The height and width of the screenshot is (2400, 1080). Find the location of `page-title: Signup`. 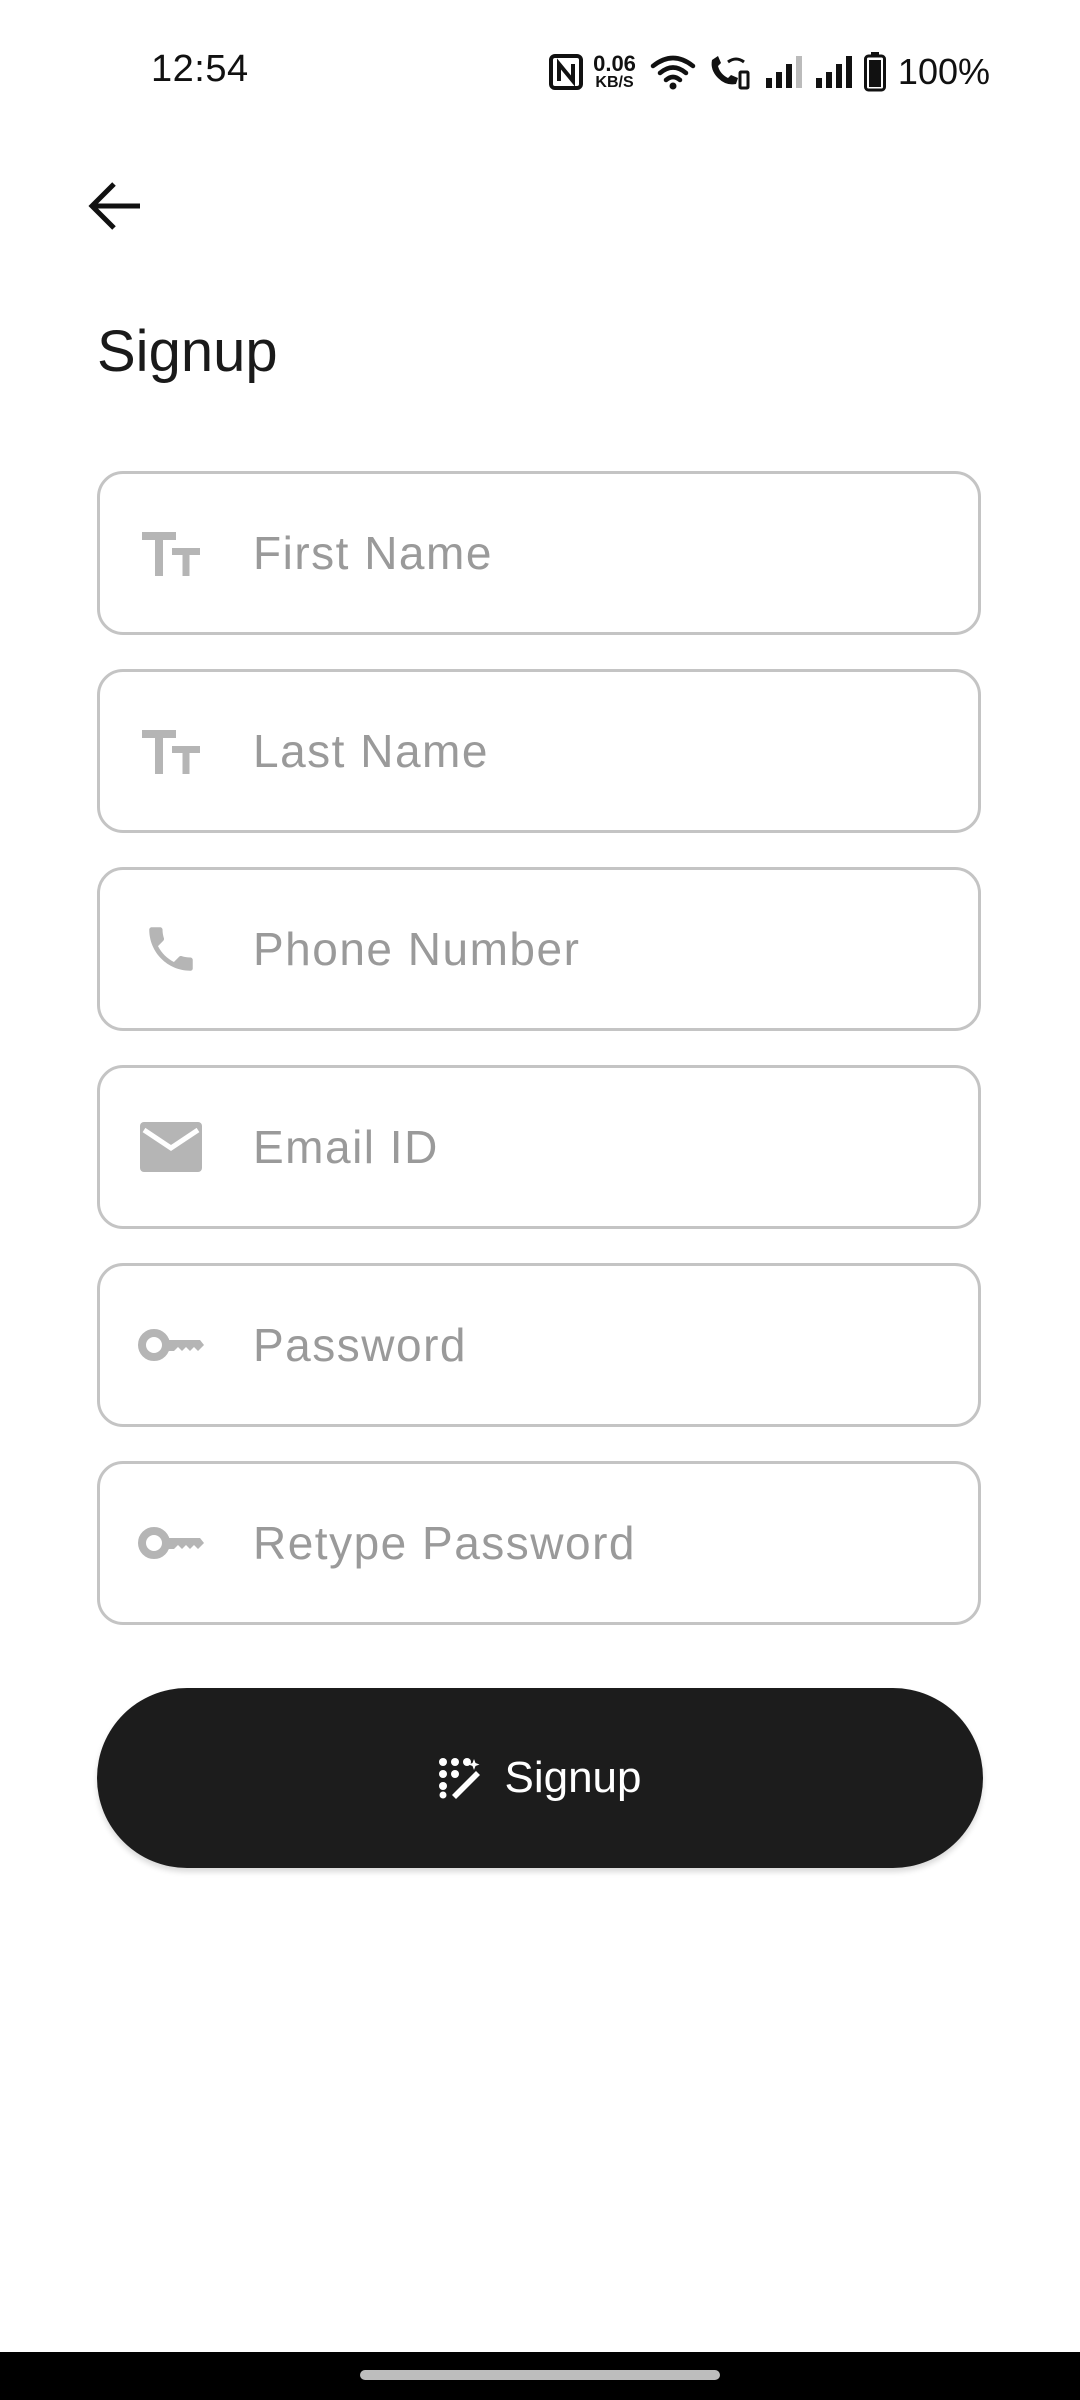

page-title: Signup is located at coordinates (187, 351).